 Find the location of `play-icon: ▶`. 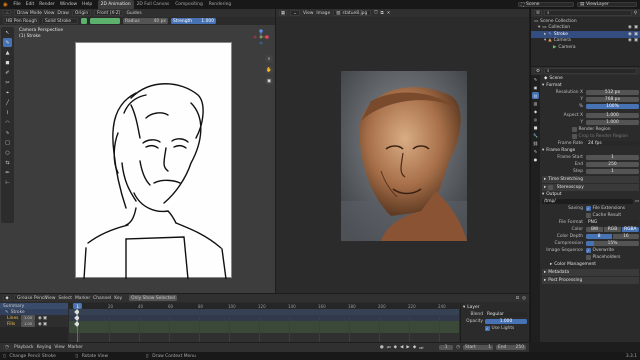

play-icon: ▶ is located at coordinates (407, 347).